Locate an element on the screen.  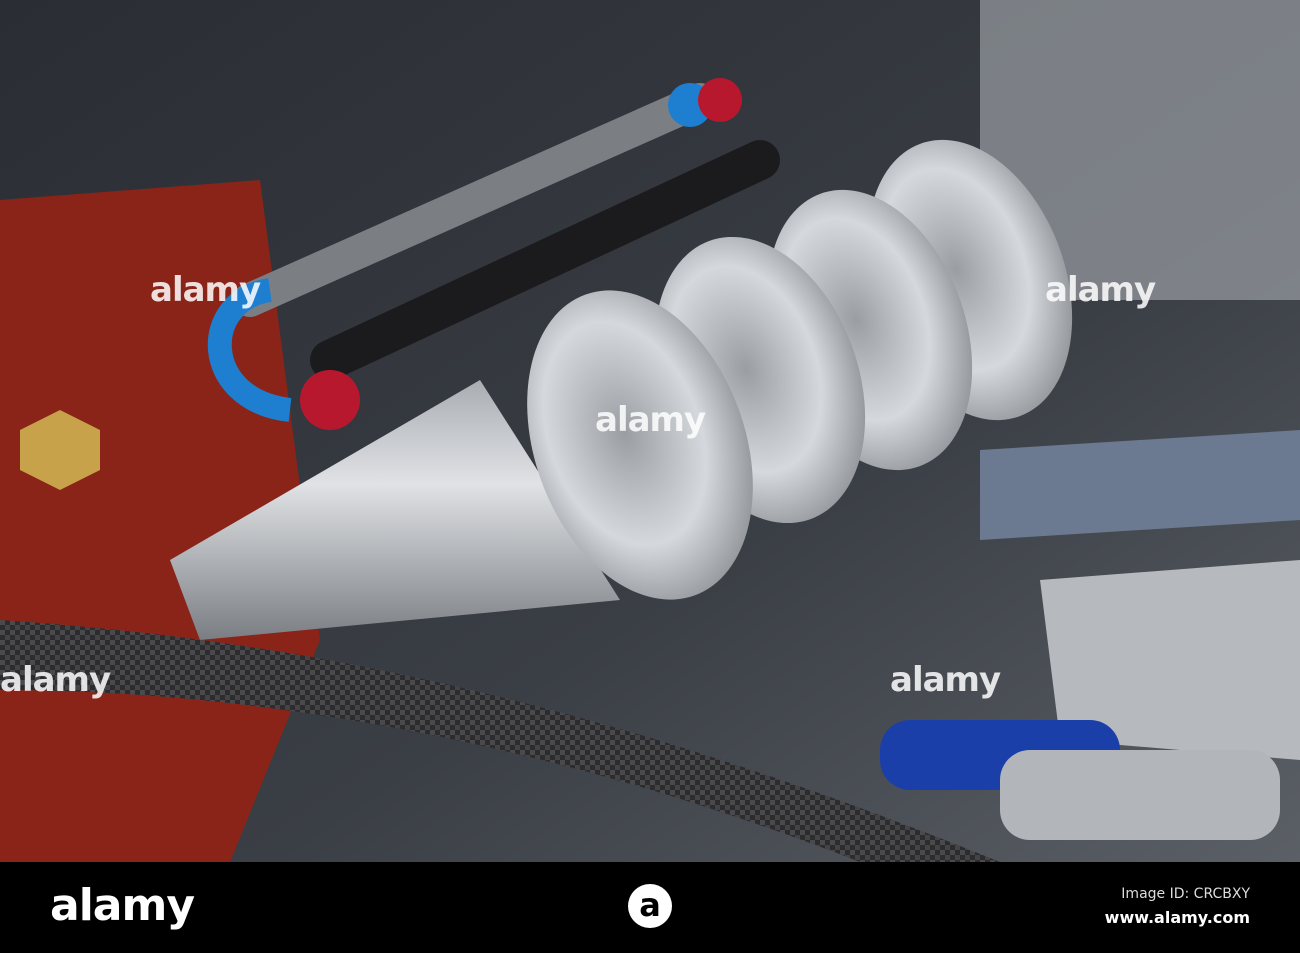
image-id: Image ID: CRCBXY is located at coordinates (1185, 894).